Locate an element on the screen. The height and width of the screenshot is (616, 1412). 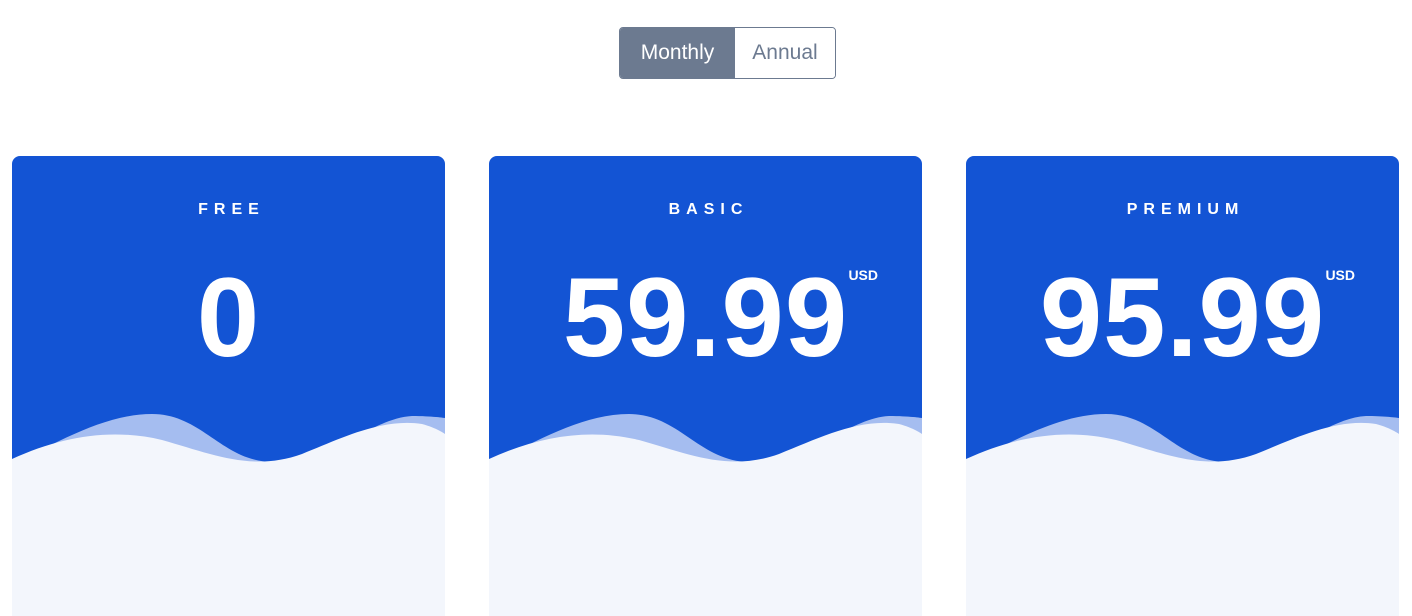
plan-price: 0 is located at coordinates (228, 317).